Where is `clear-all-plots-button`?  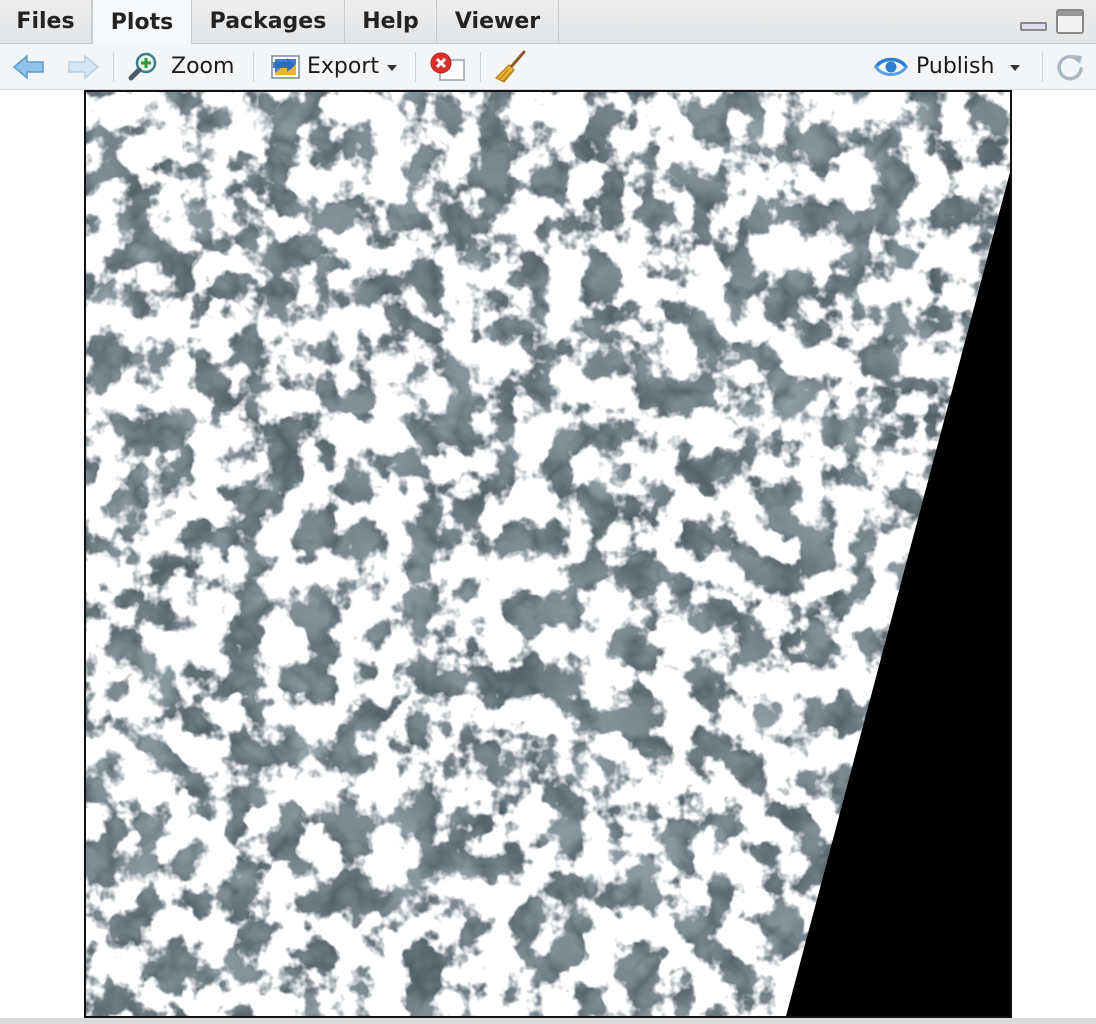 clear-all-plots-button is located at coordinates (511, 66).